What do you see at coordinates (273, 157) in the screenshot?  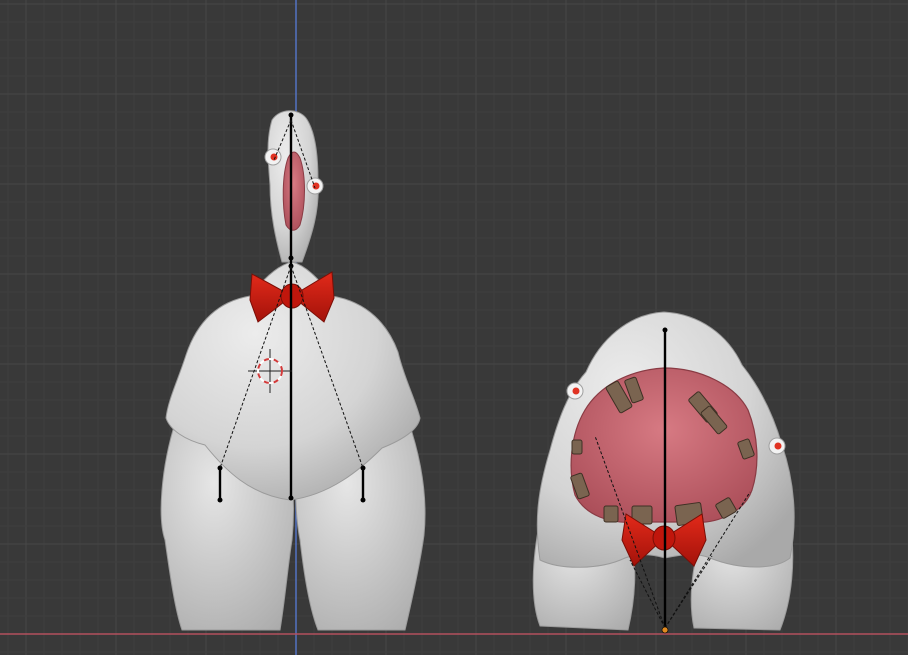 I see `left-eye` at bounding box center [273, 157].